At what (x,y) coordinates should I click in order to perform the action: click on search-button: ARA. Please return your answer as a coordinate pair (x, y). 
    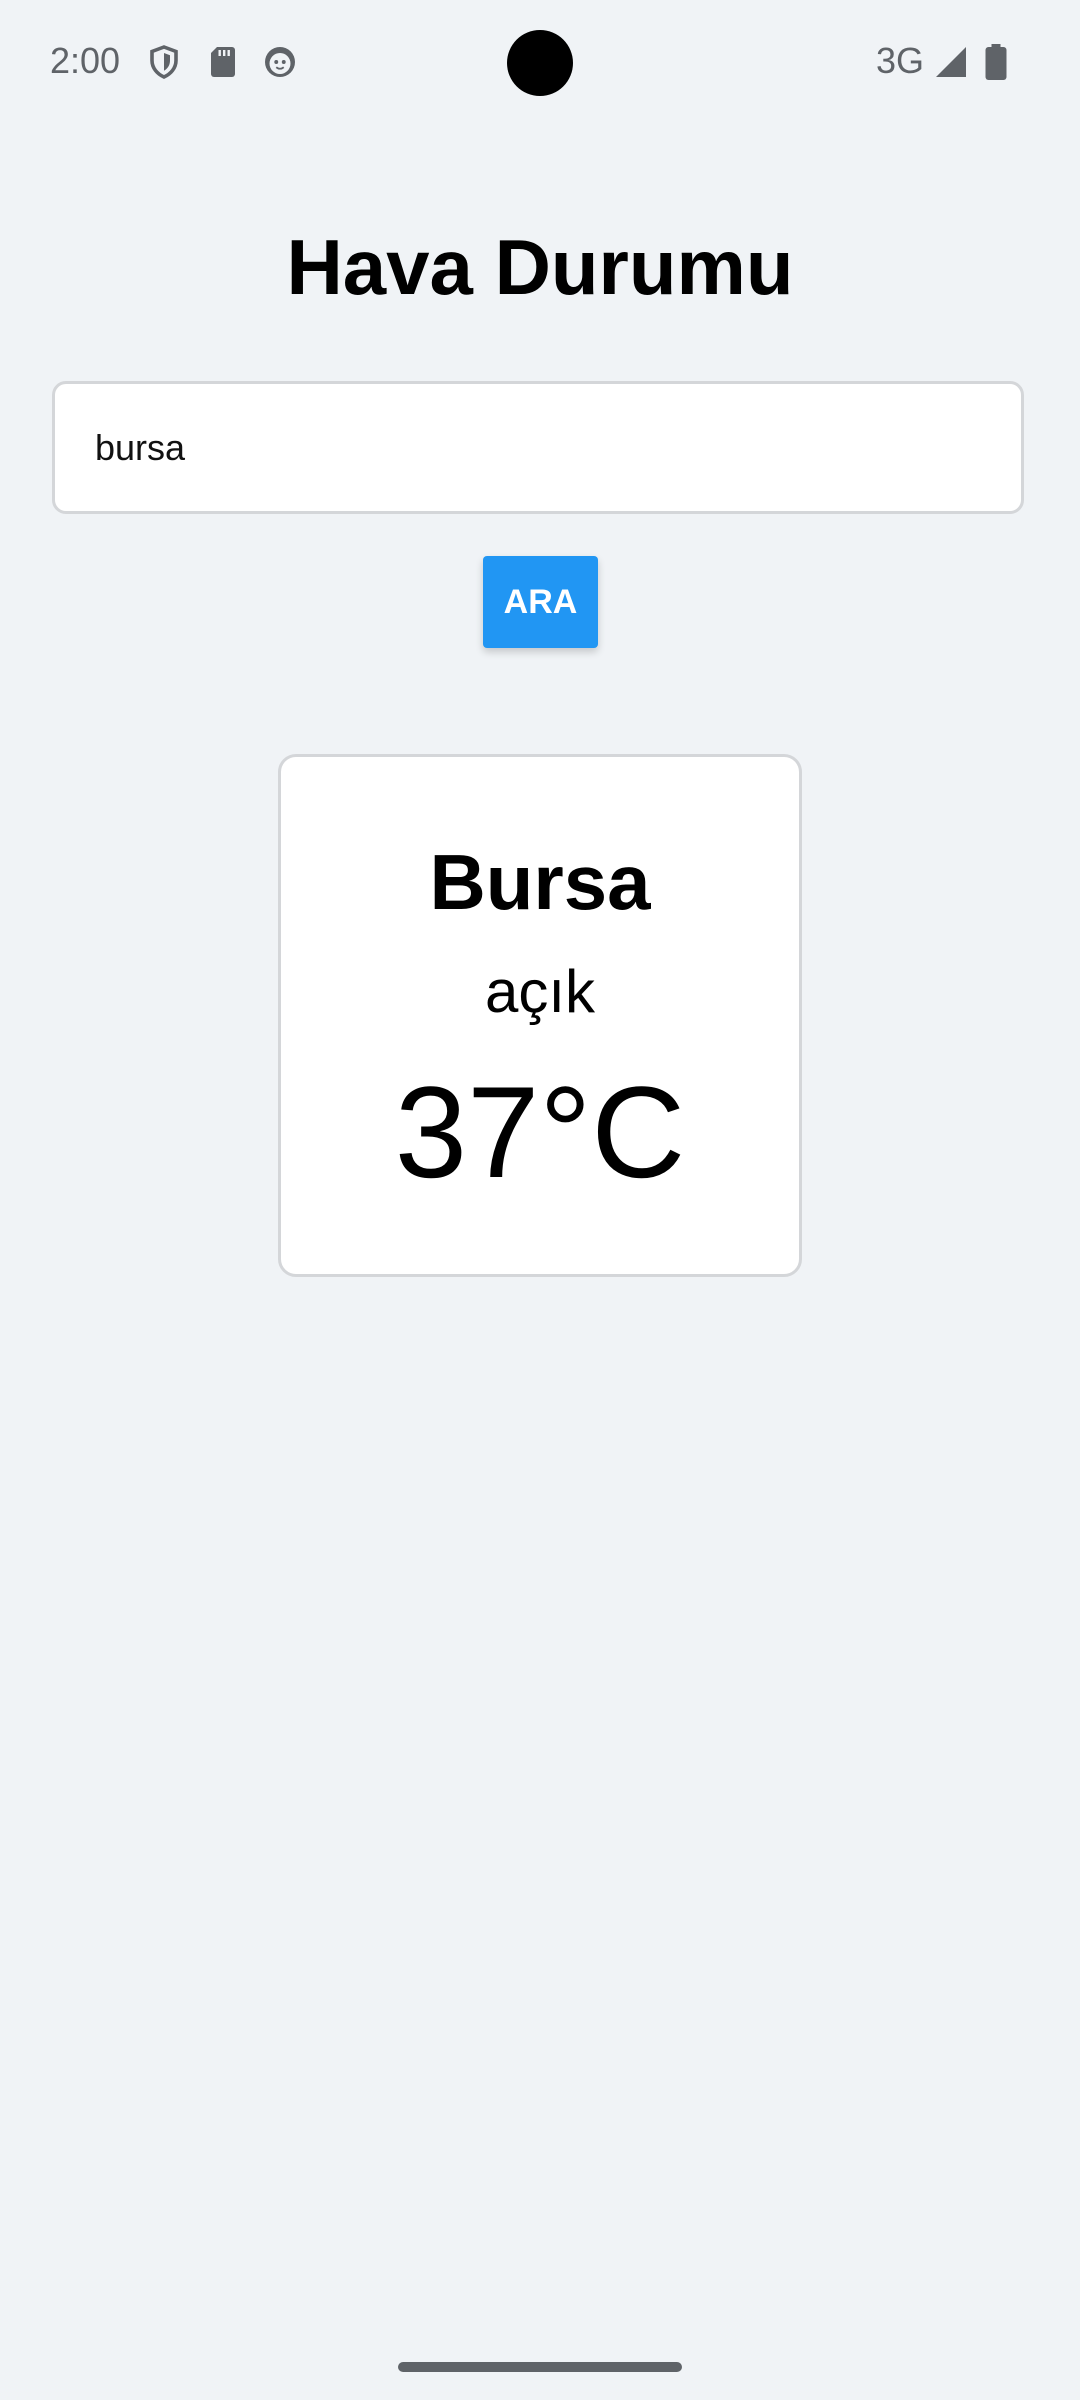
    Looking at the image, I should click on (540, 602).